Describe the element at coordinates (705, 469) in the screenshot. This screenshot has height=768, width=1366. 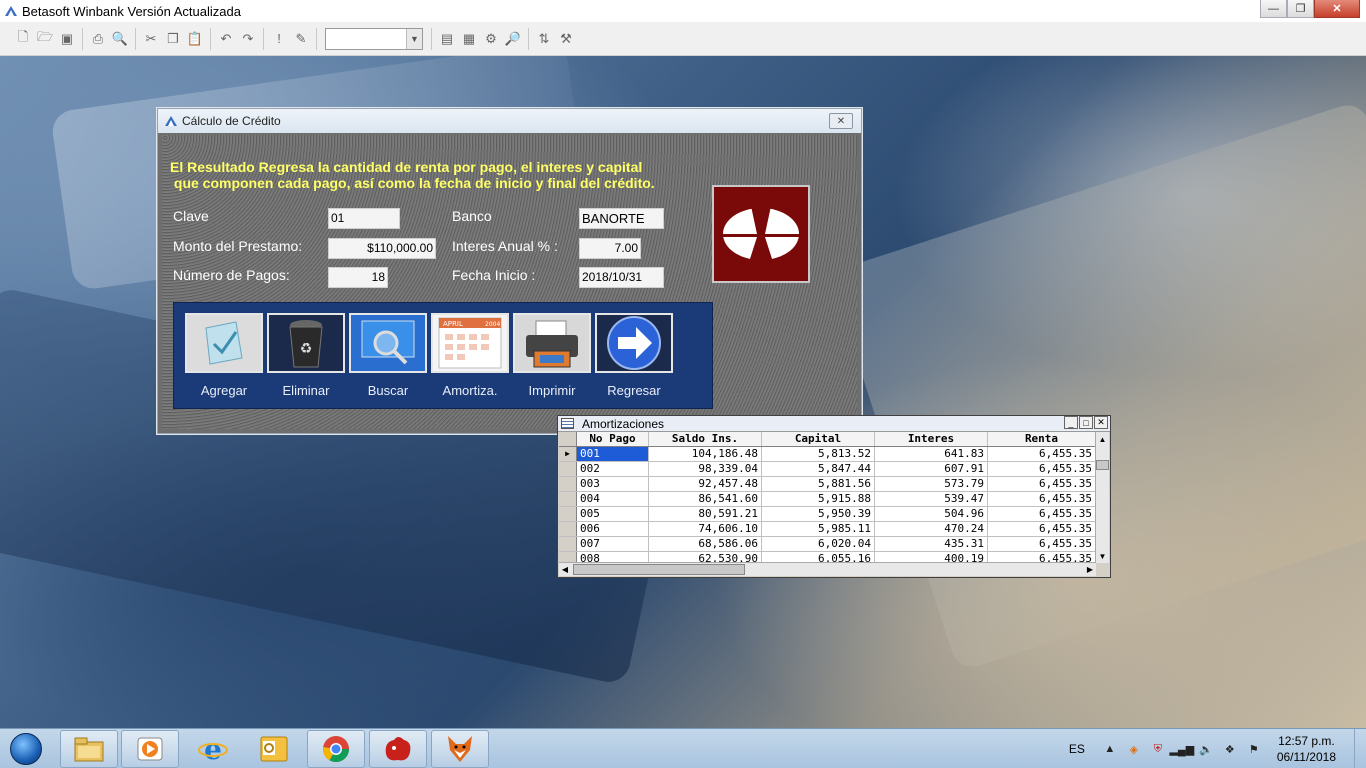
I see `table-cell: 98,339.04` at that location.